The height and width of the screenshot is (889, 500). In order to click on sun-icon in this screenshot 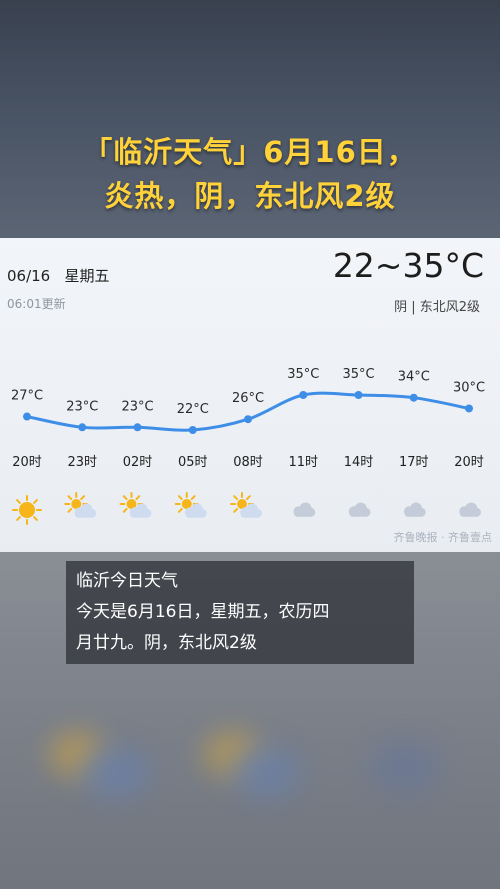, I will do `click(27, 510)`.